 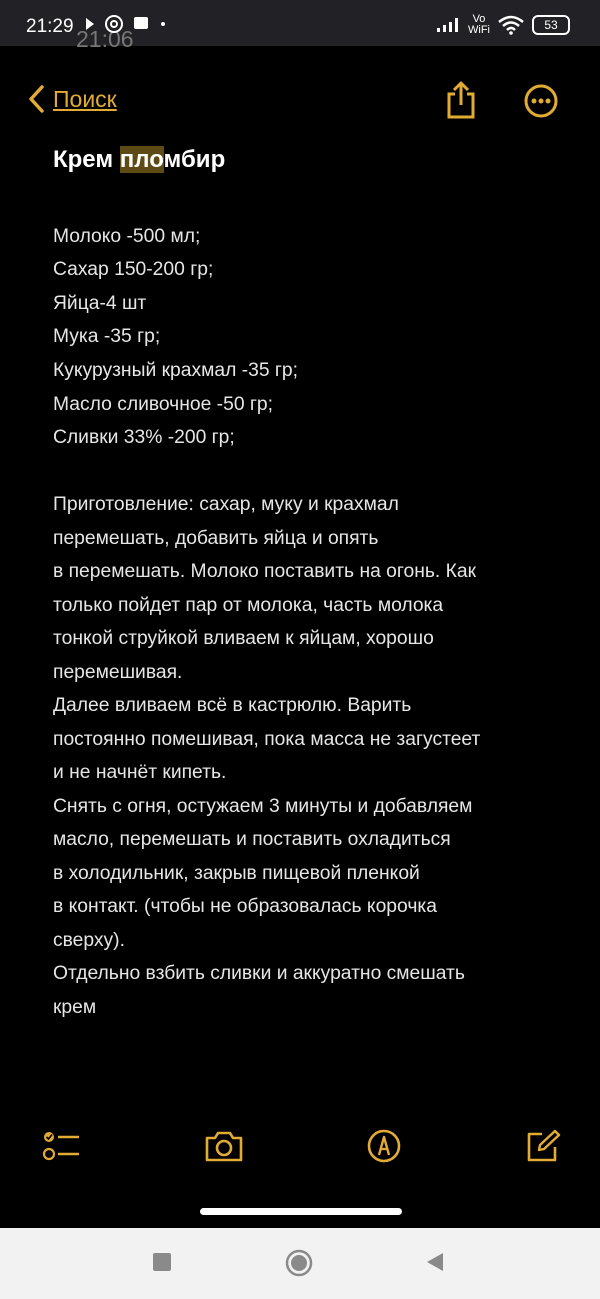 I want to click on share-icon, so click(x=461, y=100).